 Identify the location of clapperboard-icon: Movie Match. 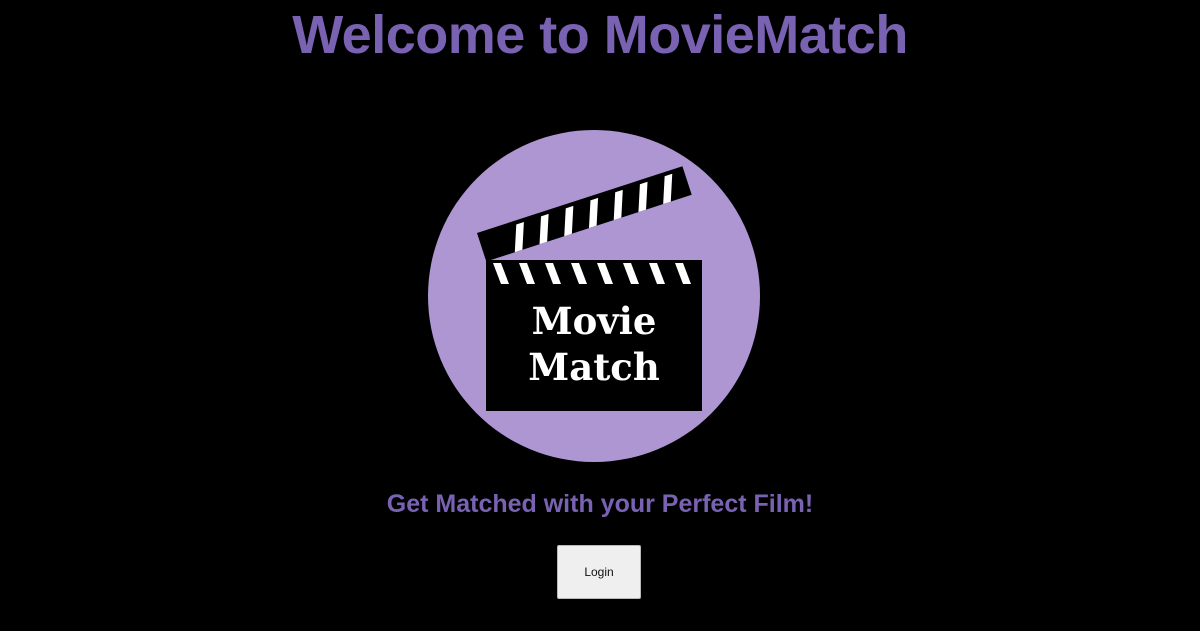
(594, 296).